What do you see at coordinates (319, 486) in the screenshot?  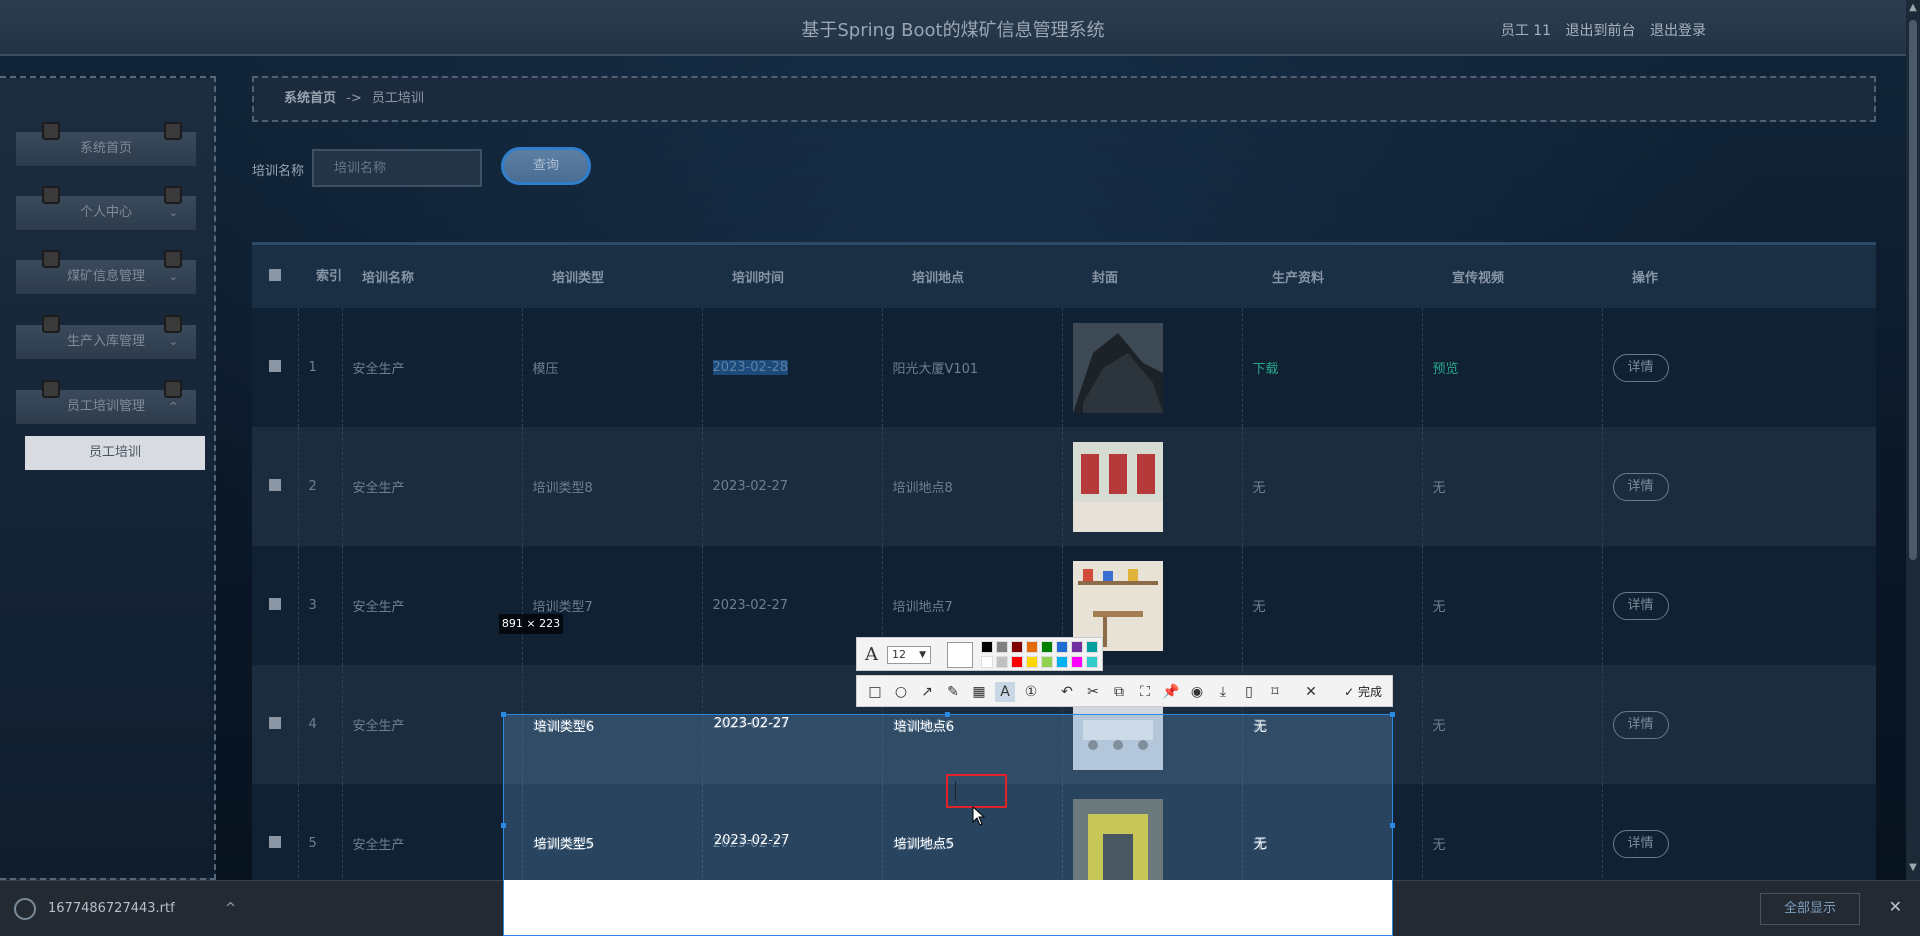 I see `row-index: 2` at bounding box center [319, 486].